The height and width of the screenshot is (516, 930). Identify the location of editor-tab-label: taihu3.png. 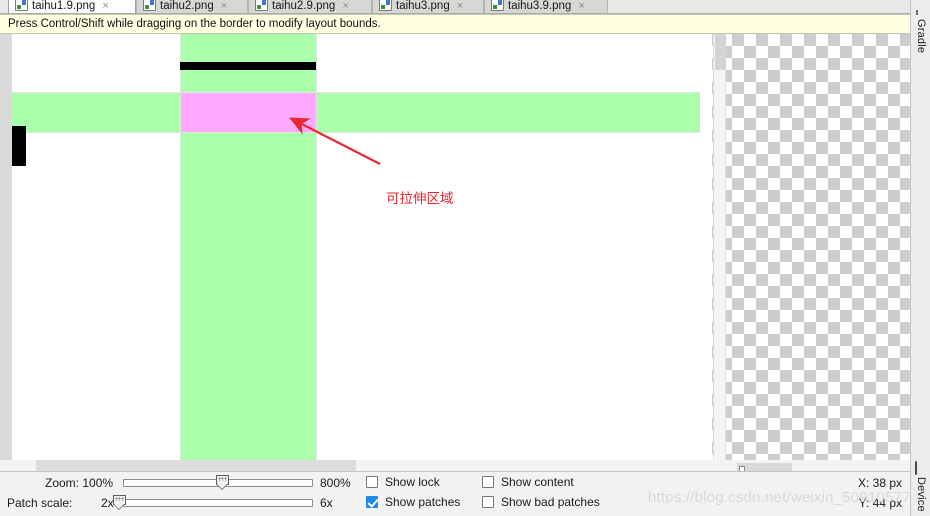
(423, 6).